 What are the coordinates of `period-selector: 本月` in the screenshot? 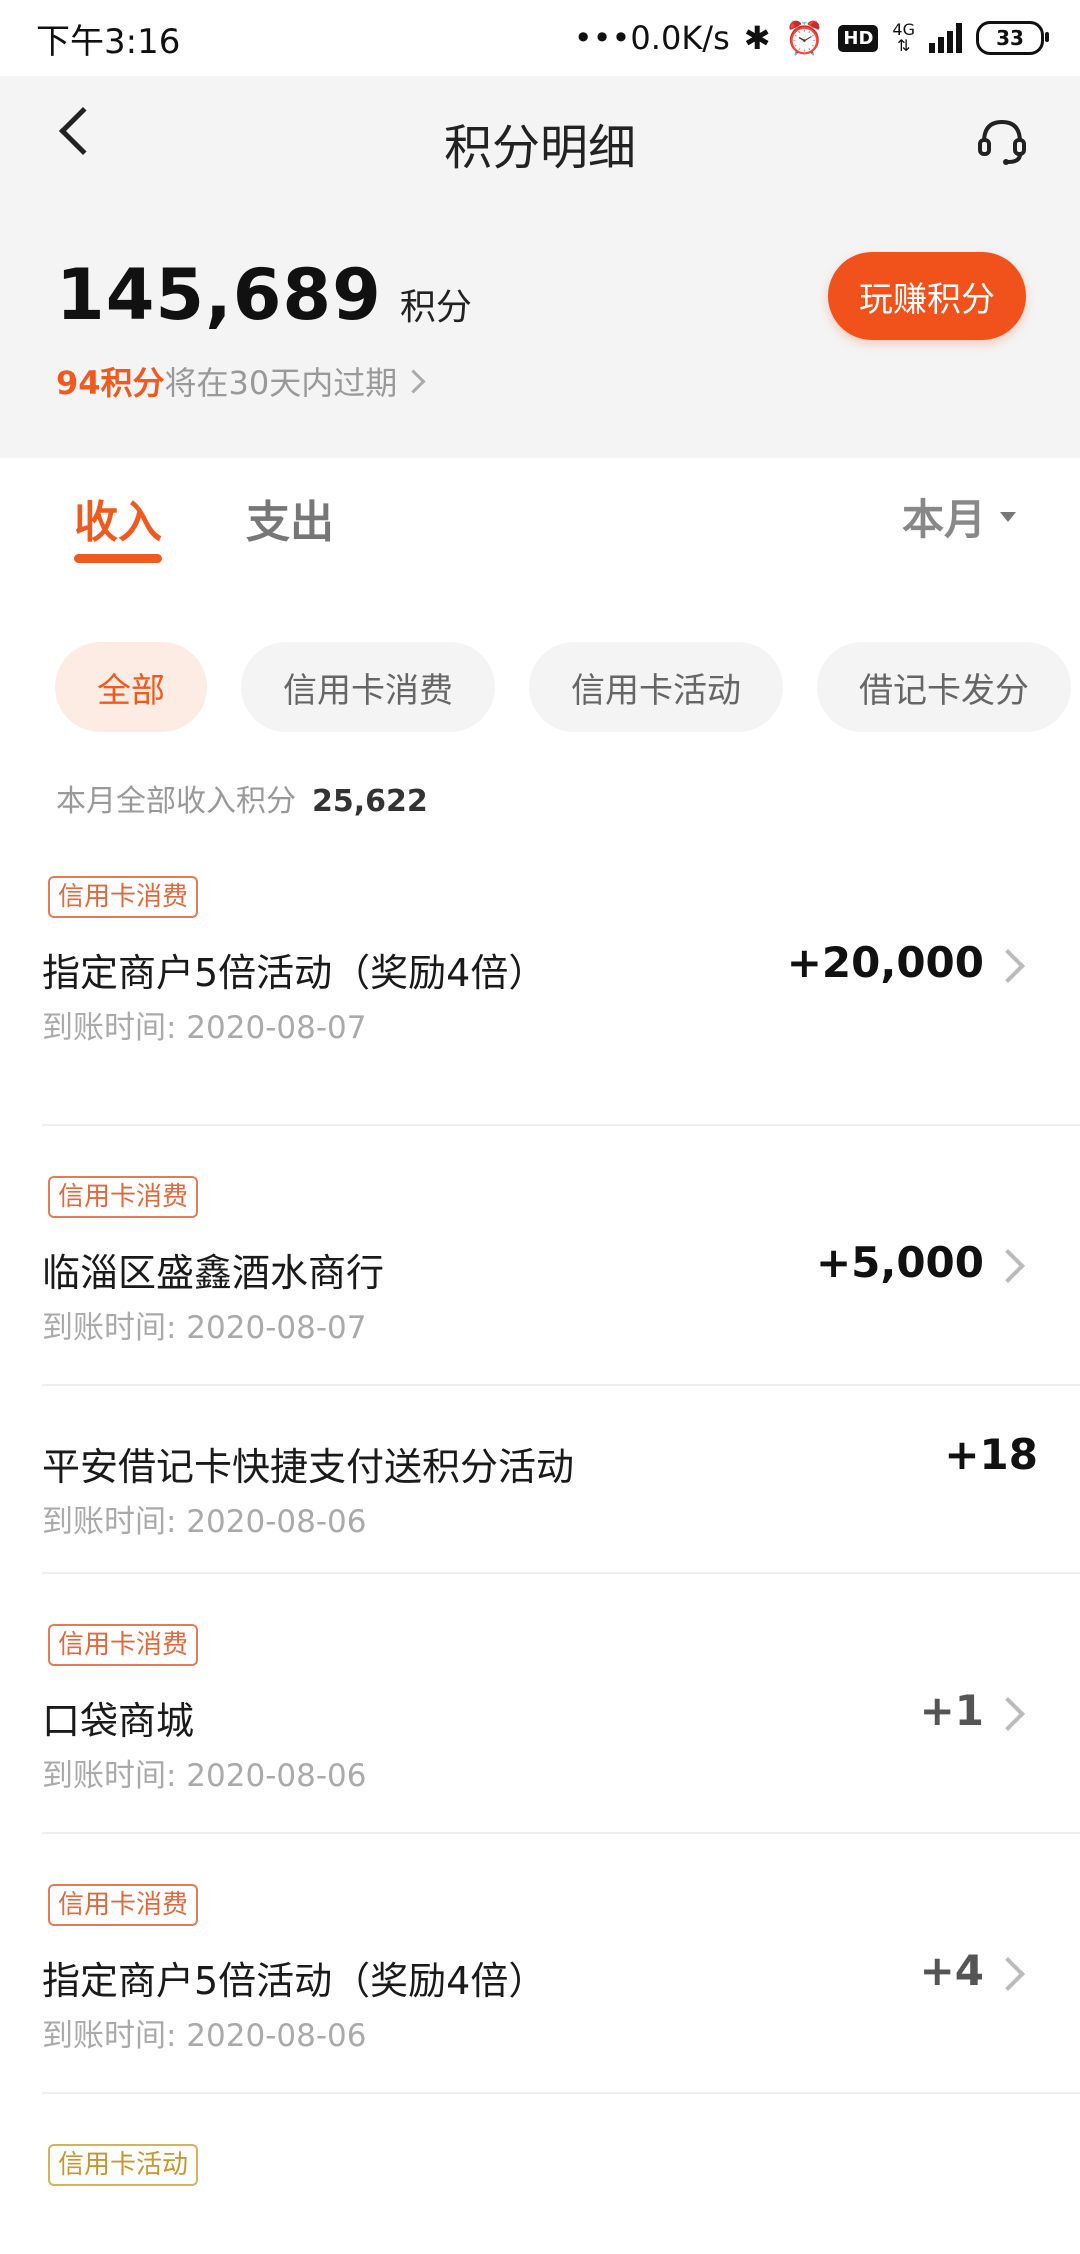 It's located at (959, 516).